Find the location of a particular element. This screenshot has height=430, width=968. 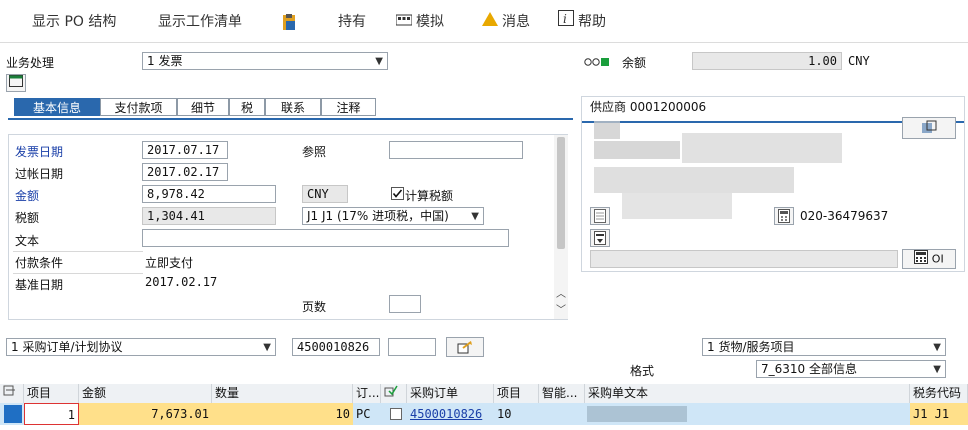

col-tax-code: 税务代码 is located at coordinates (939, 393).